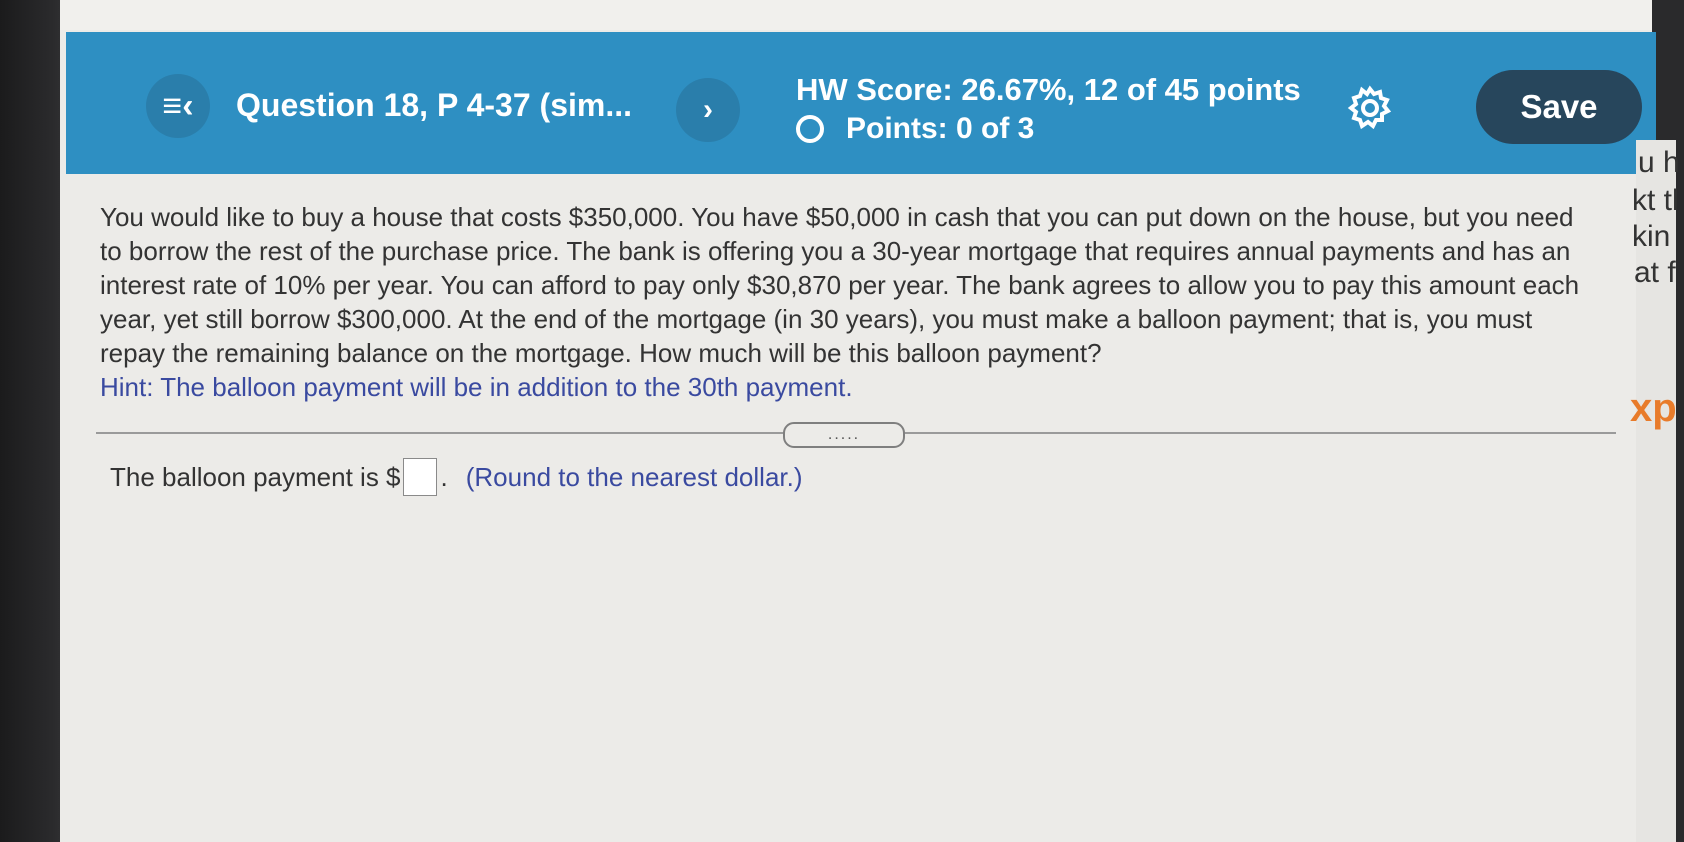 Image resolution: width=1684 pixels, height=842 pixels. I want to click on answer-suffix: ., so click(444, 476).